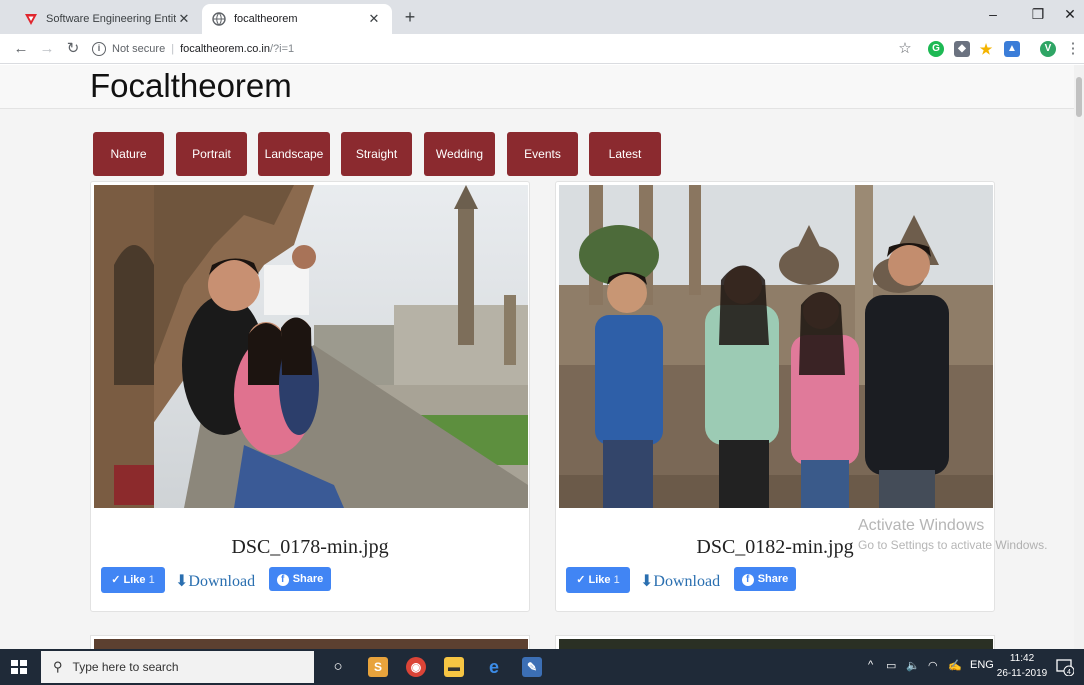 The image size is (1084, 685). What do you see at coordinates (494, 667) in the screenshot?
I see `edge-app-icon: e` at bounding box center [494, 667].